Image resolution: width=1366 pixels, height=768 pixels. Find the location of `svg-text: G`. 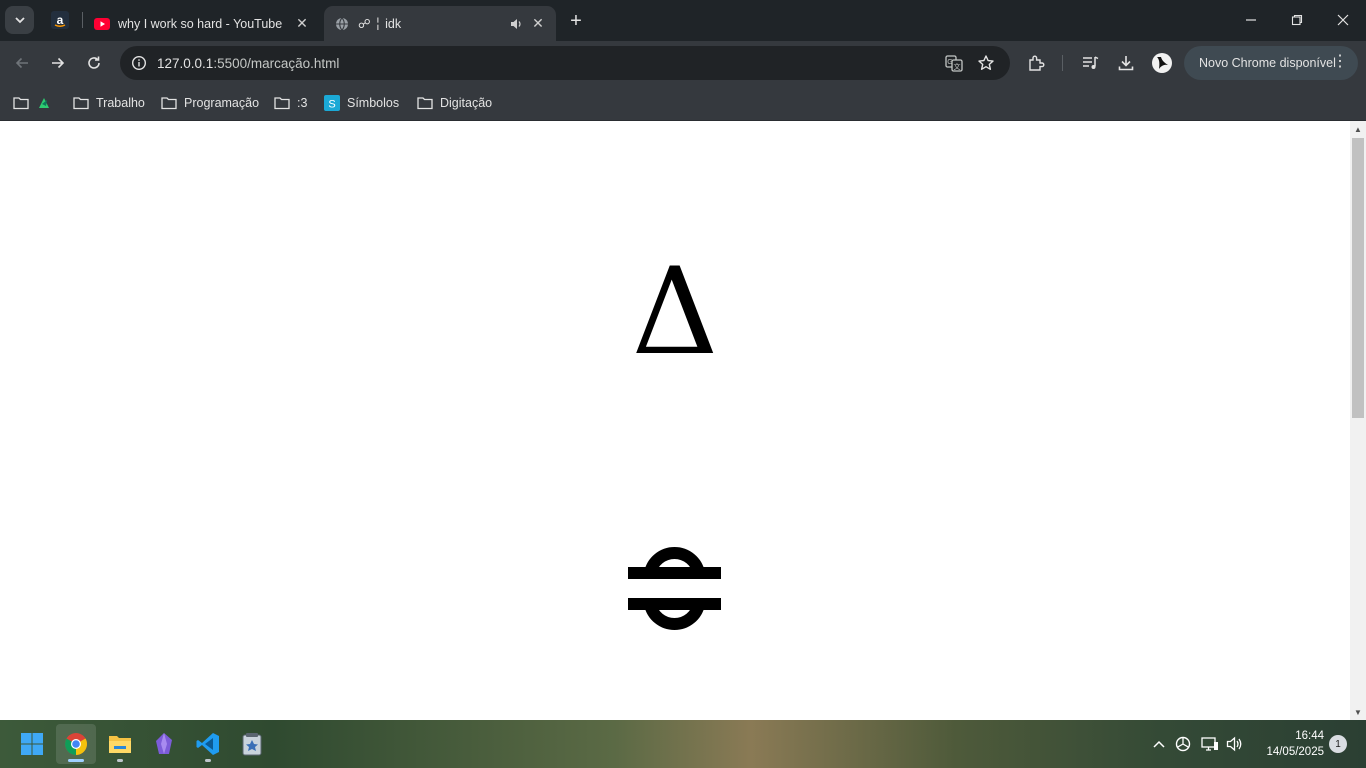

svg-text: G is located at coordinates (949, 62).